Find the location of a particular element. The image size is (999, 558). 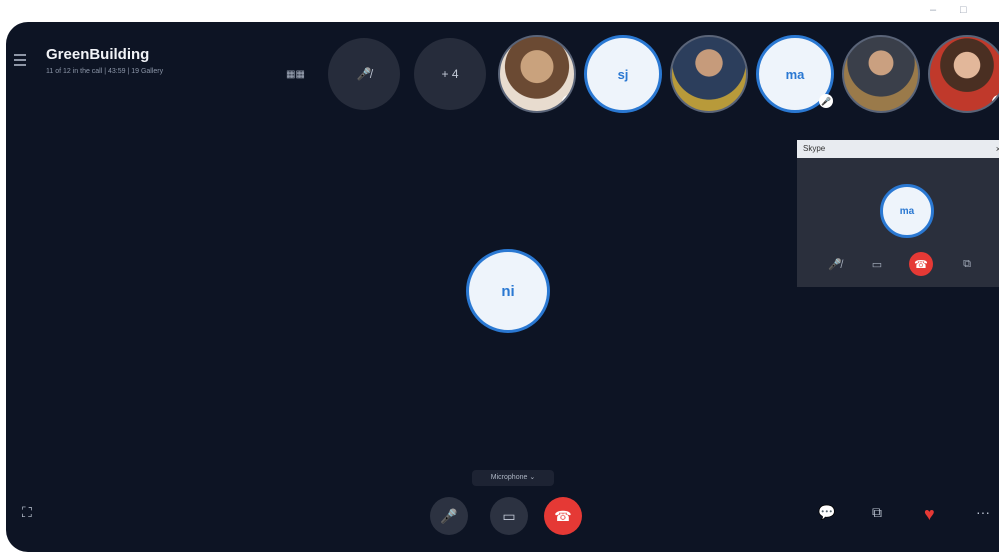

main-participant-avatar: ni is located at coordinates (508, 291).